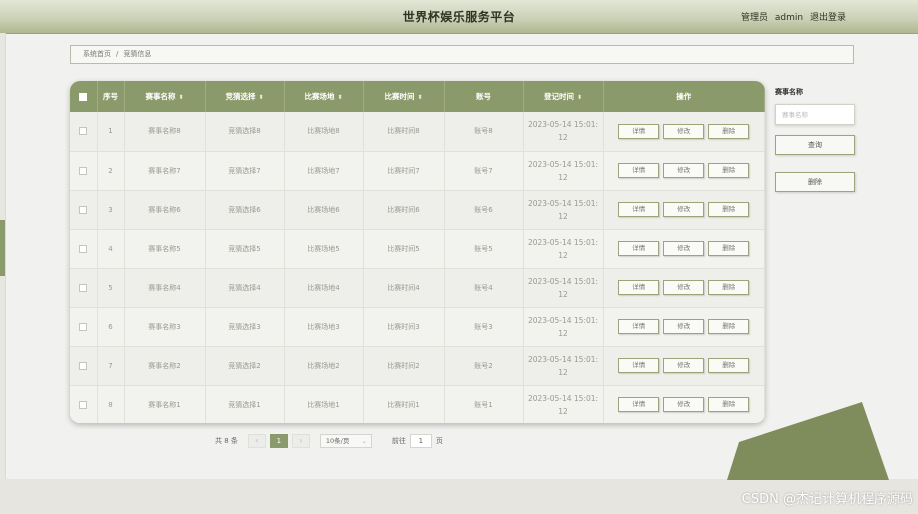  Describe the element at coordinates (484, 366) in the screenshot. I see `cell-account: 账号2` at that location.